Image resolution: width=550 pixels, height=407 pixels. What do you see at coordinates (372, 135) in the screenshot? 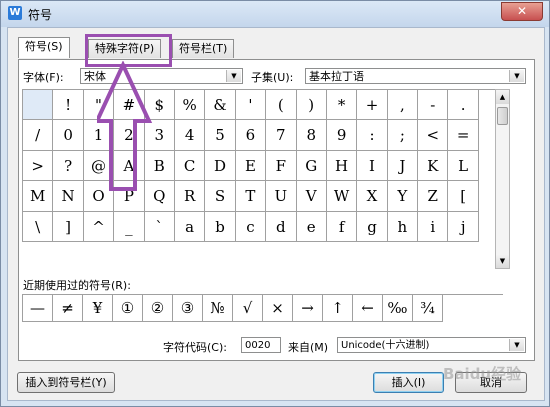
I see `symbol-cell: :` at bounding box center [372, 135].